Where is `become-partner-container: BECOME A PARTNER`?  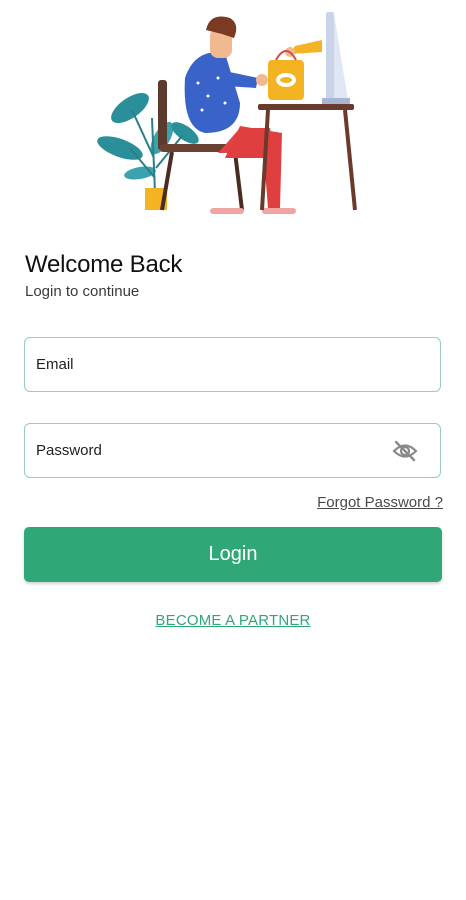
become-partner-container: BECOME A PARTNER is located at coordinates (233, 620).